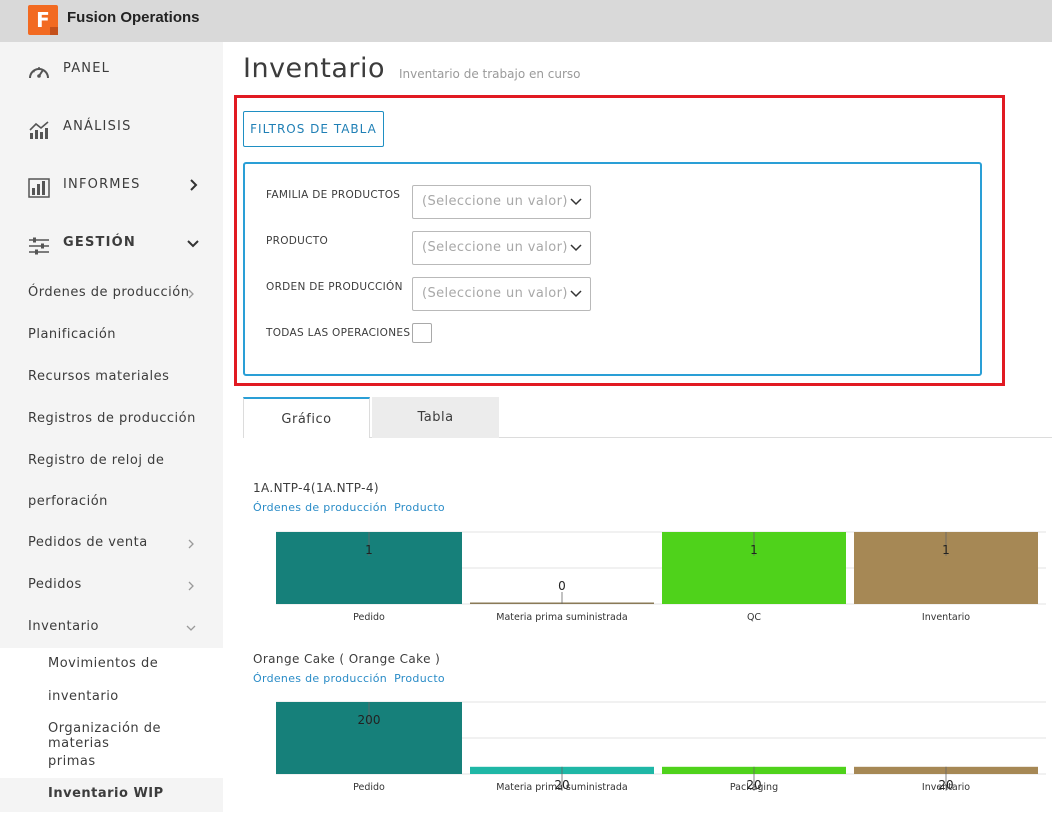  Describe the element at coordinates (102, 184) in the screenshot. I see `sidebar-item-label: INFORMES` at that location.